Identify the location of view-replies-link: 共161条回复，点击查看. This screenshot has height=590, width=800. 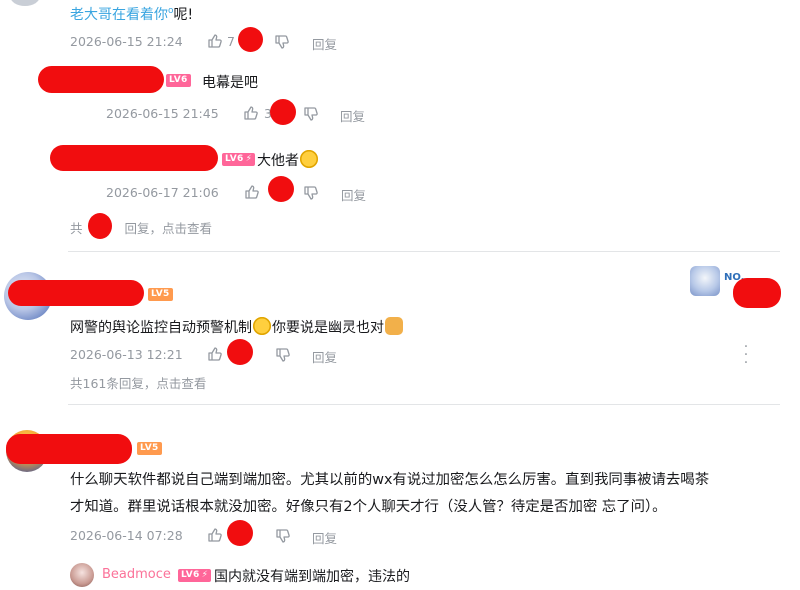
(138, 382).